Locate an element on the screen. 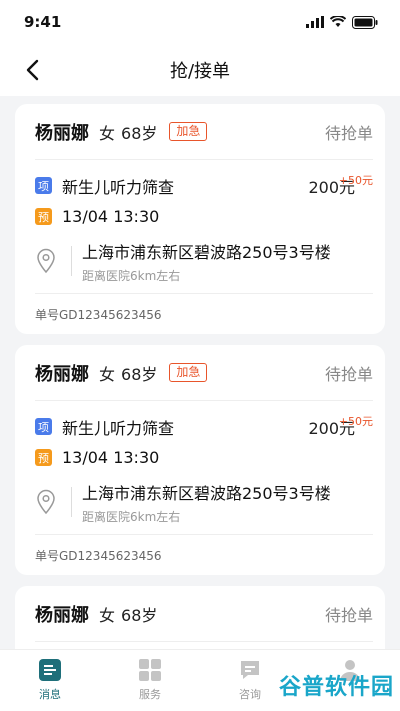  back-button is located at coordinates (32, 70).